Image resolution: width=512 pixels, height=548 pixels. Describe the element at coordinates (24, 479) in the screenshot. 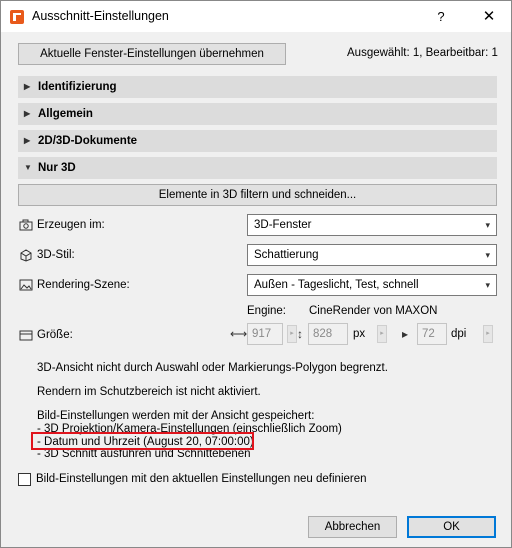

I see `redefine-checkbox` at that location.